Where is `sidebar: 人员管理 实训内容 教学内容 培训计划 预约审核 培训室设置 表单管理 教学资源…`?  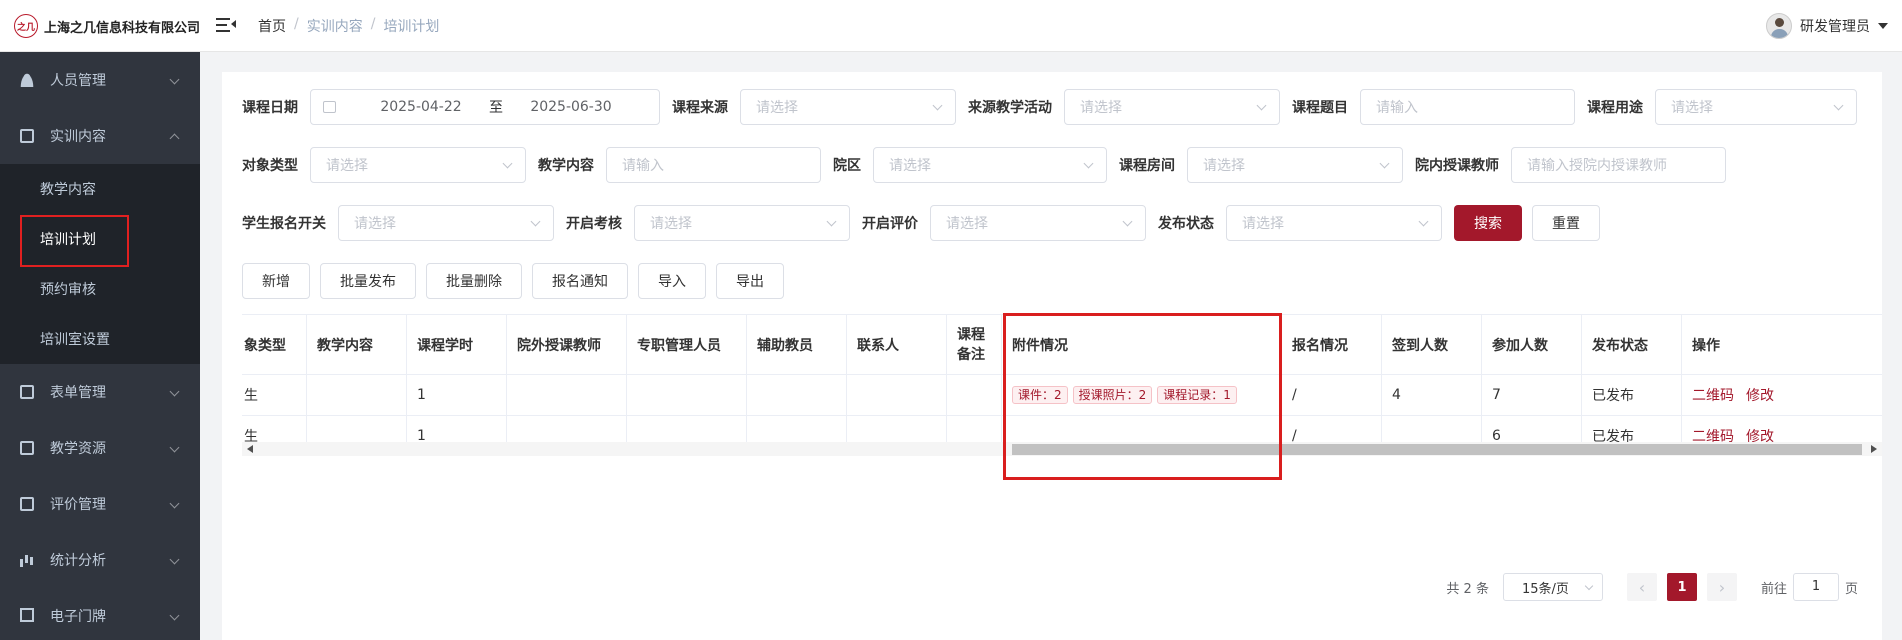
sidebar: 人员管理 实训内容 教学内容 培训计划 预约审核 培训室设置 表单管理 教学资源… is located at coordinates (100, 346).